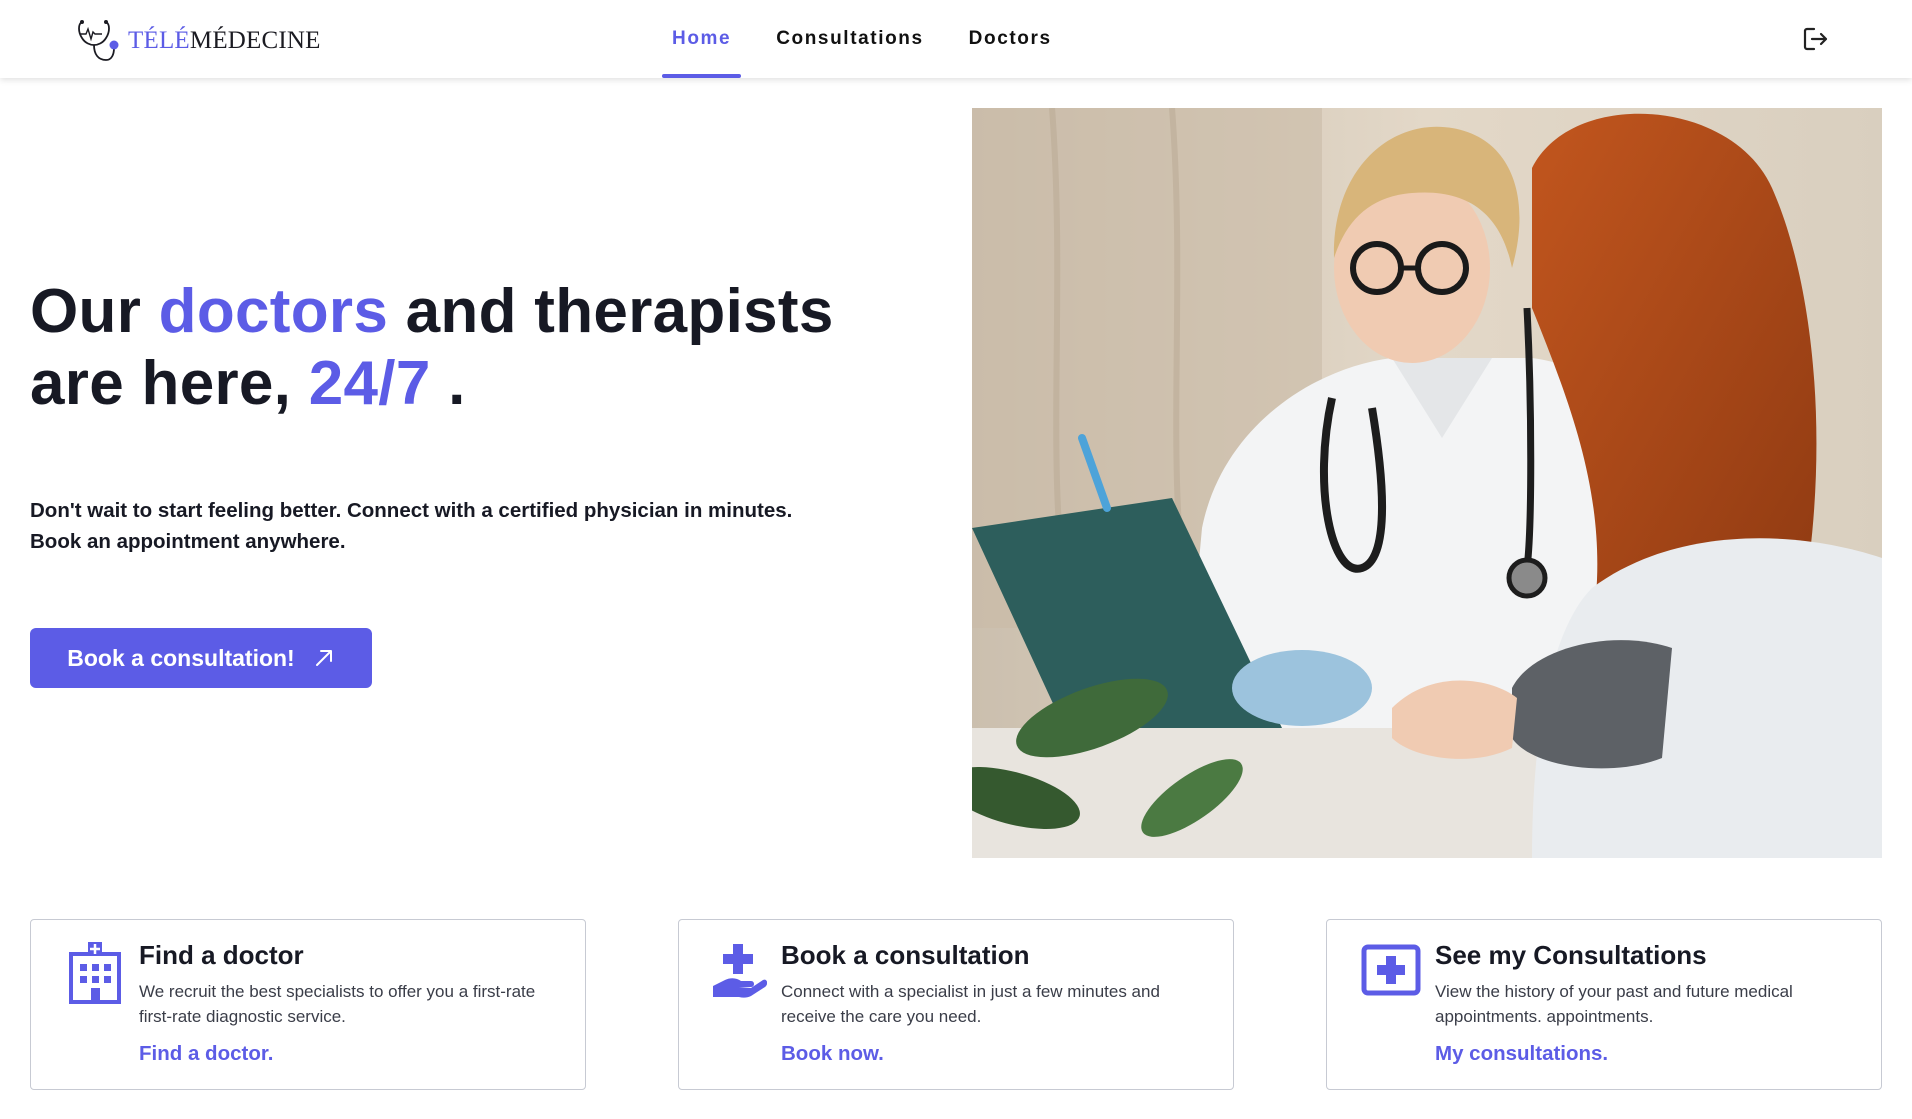 The height and width of the screenshot is (1119, 1912). What do you see at coordinates (1010, 39) in the screenshot?
I see `nav-doctors: Doctors` at bounding box center [1010, 39].